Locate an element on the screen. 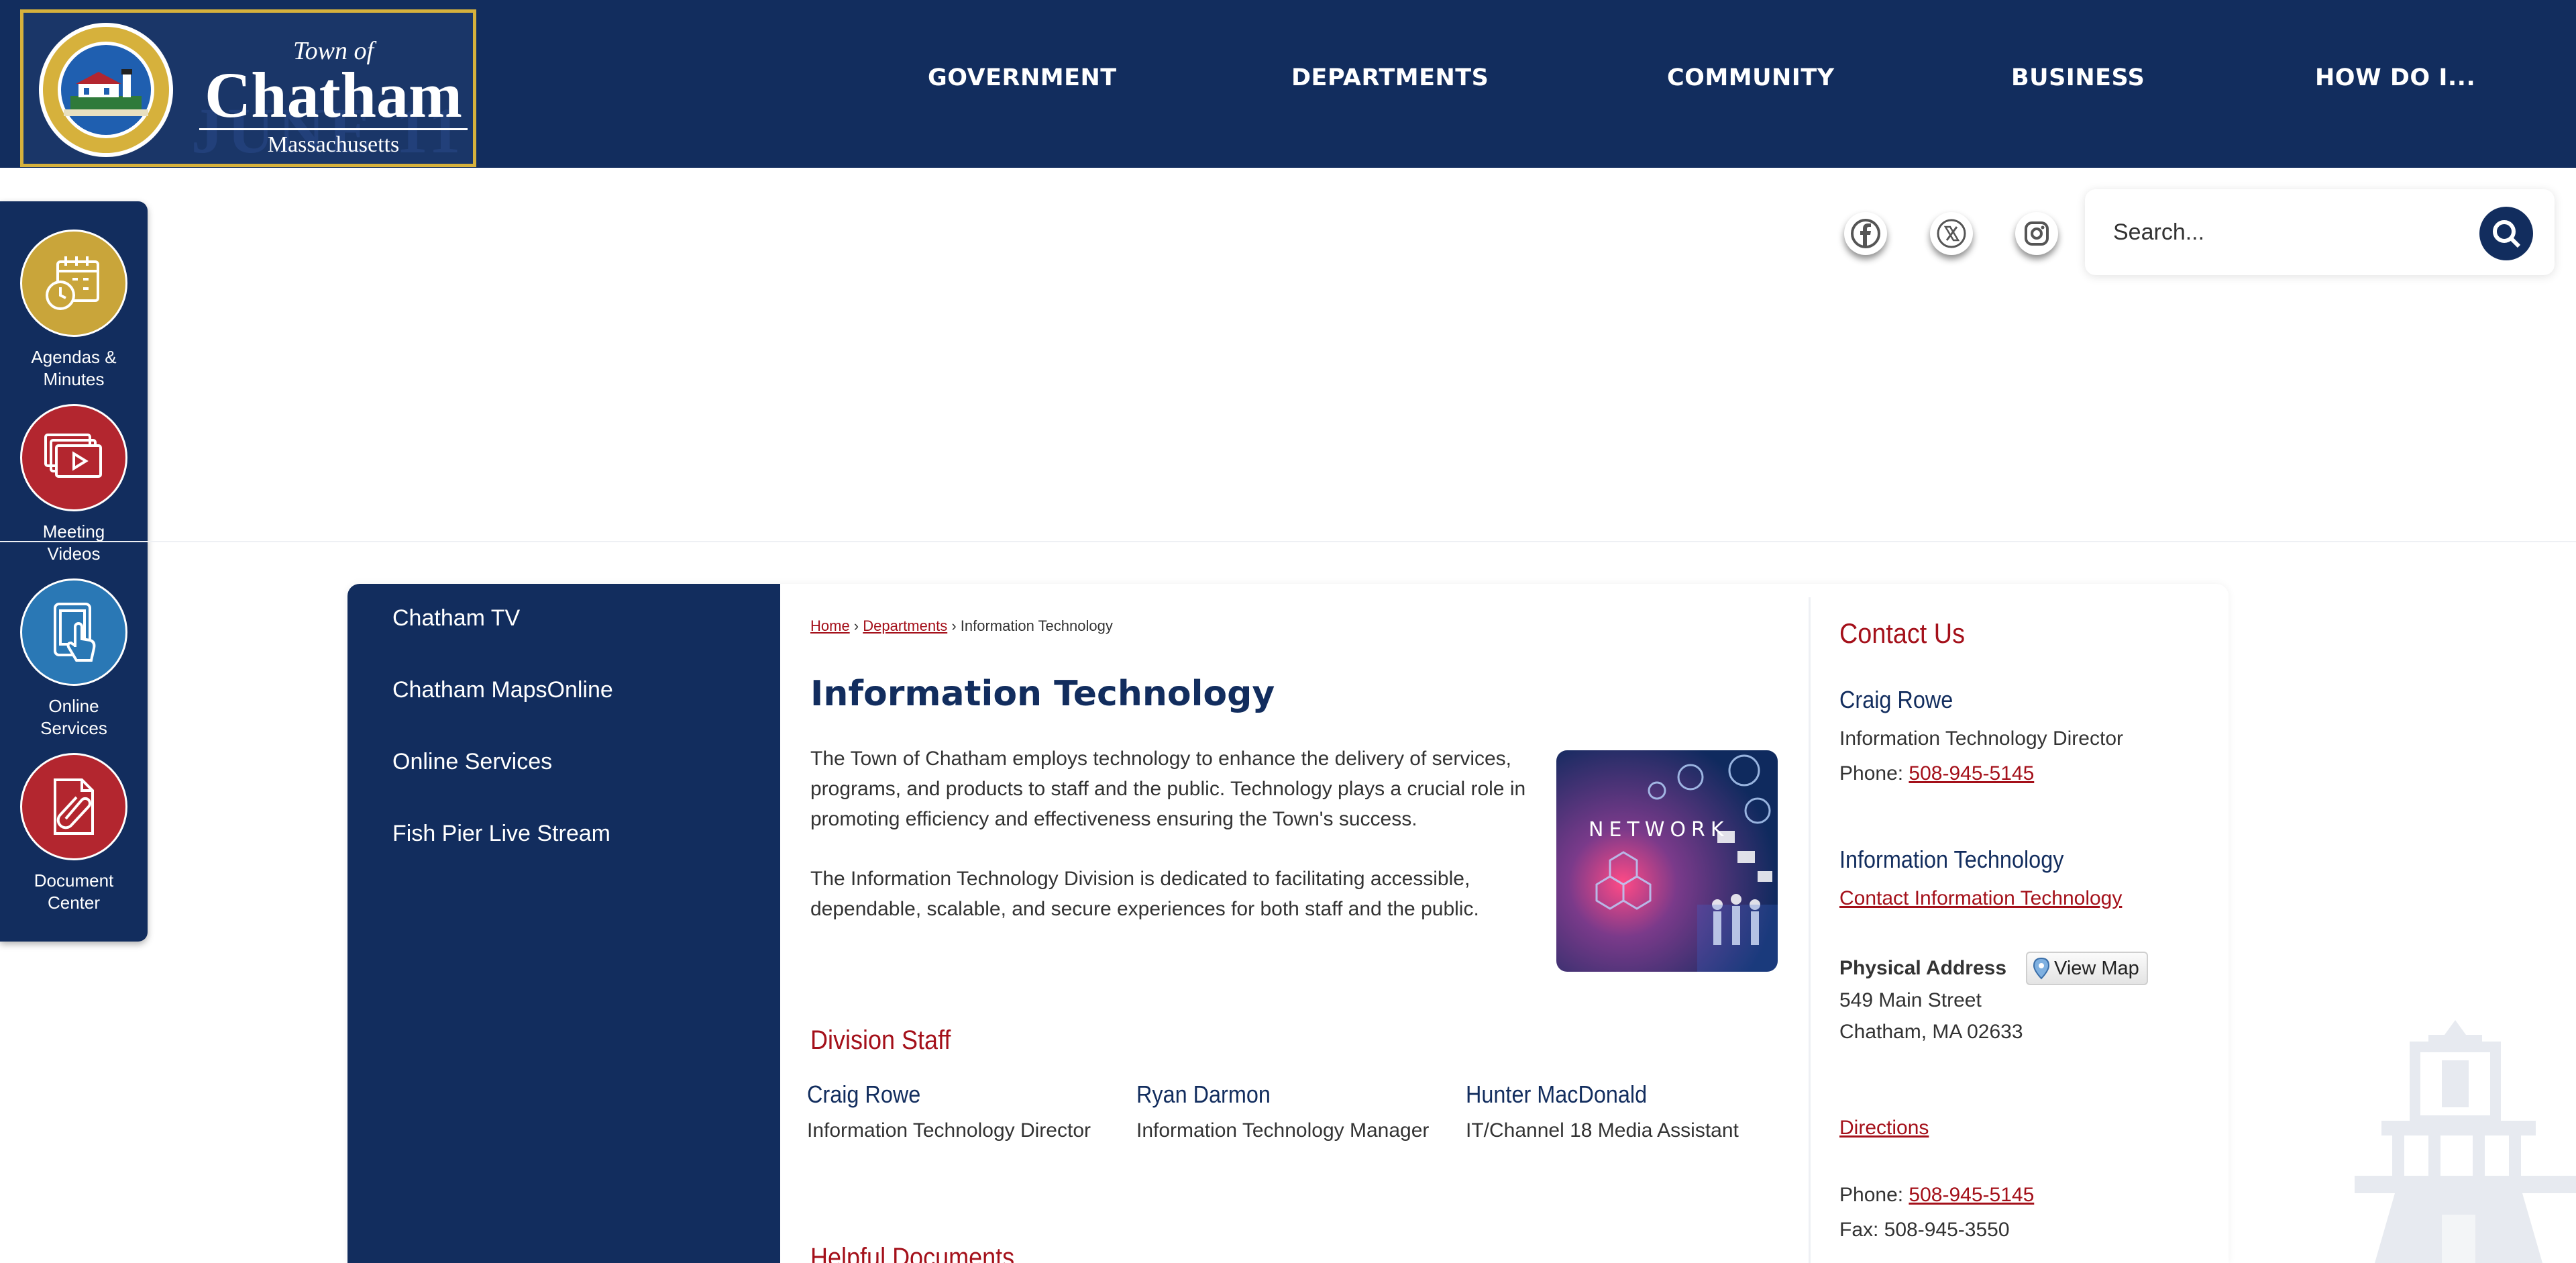 The height and width of the screenshot is (1263, 2576). staff-title: Information Technology Director is located at coordinates (949, 1131).